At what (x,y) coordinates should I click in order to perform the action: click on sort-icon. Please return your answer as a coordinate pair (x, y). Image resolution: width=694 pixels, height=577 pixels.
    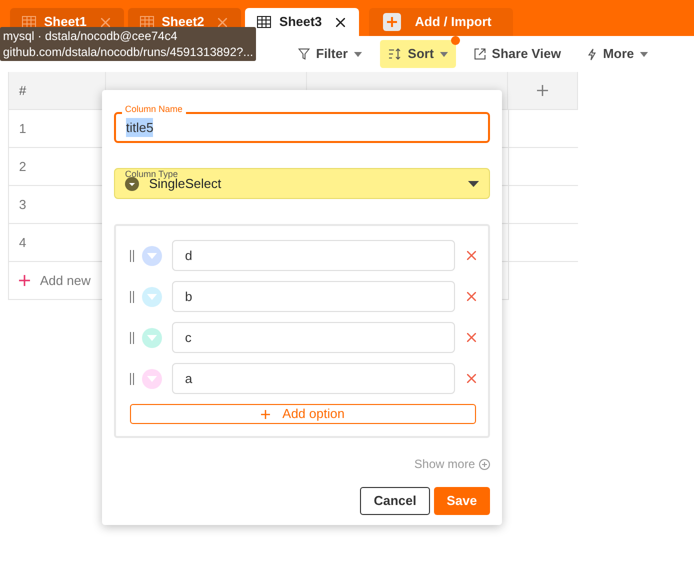
    Looking at the image, I should click on (395, 54).